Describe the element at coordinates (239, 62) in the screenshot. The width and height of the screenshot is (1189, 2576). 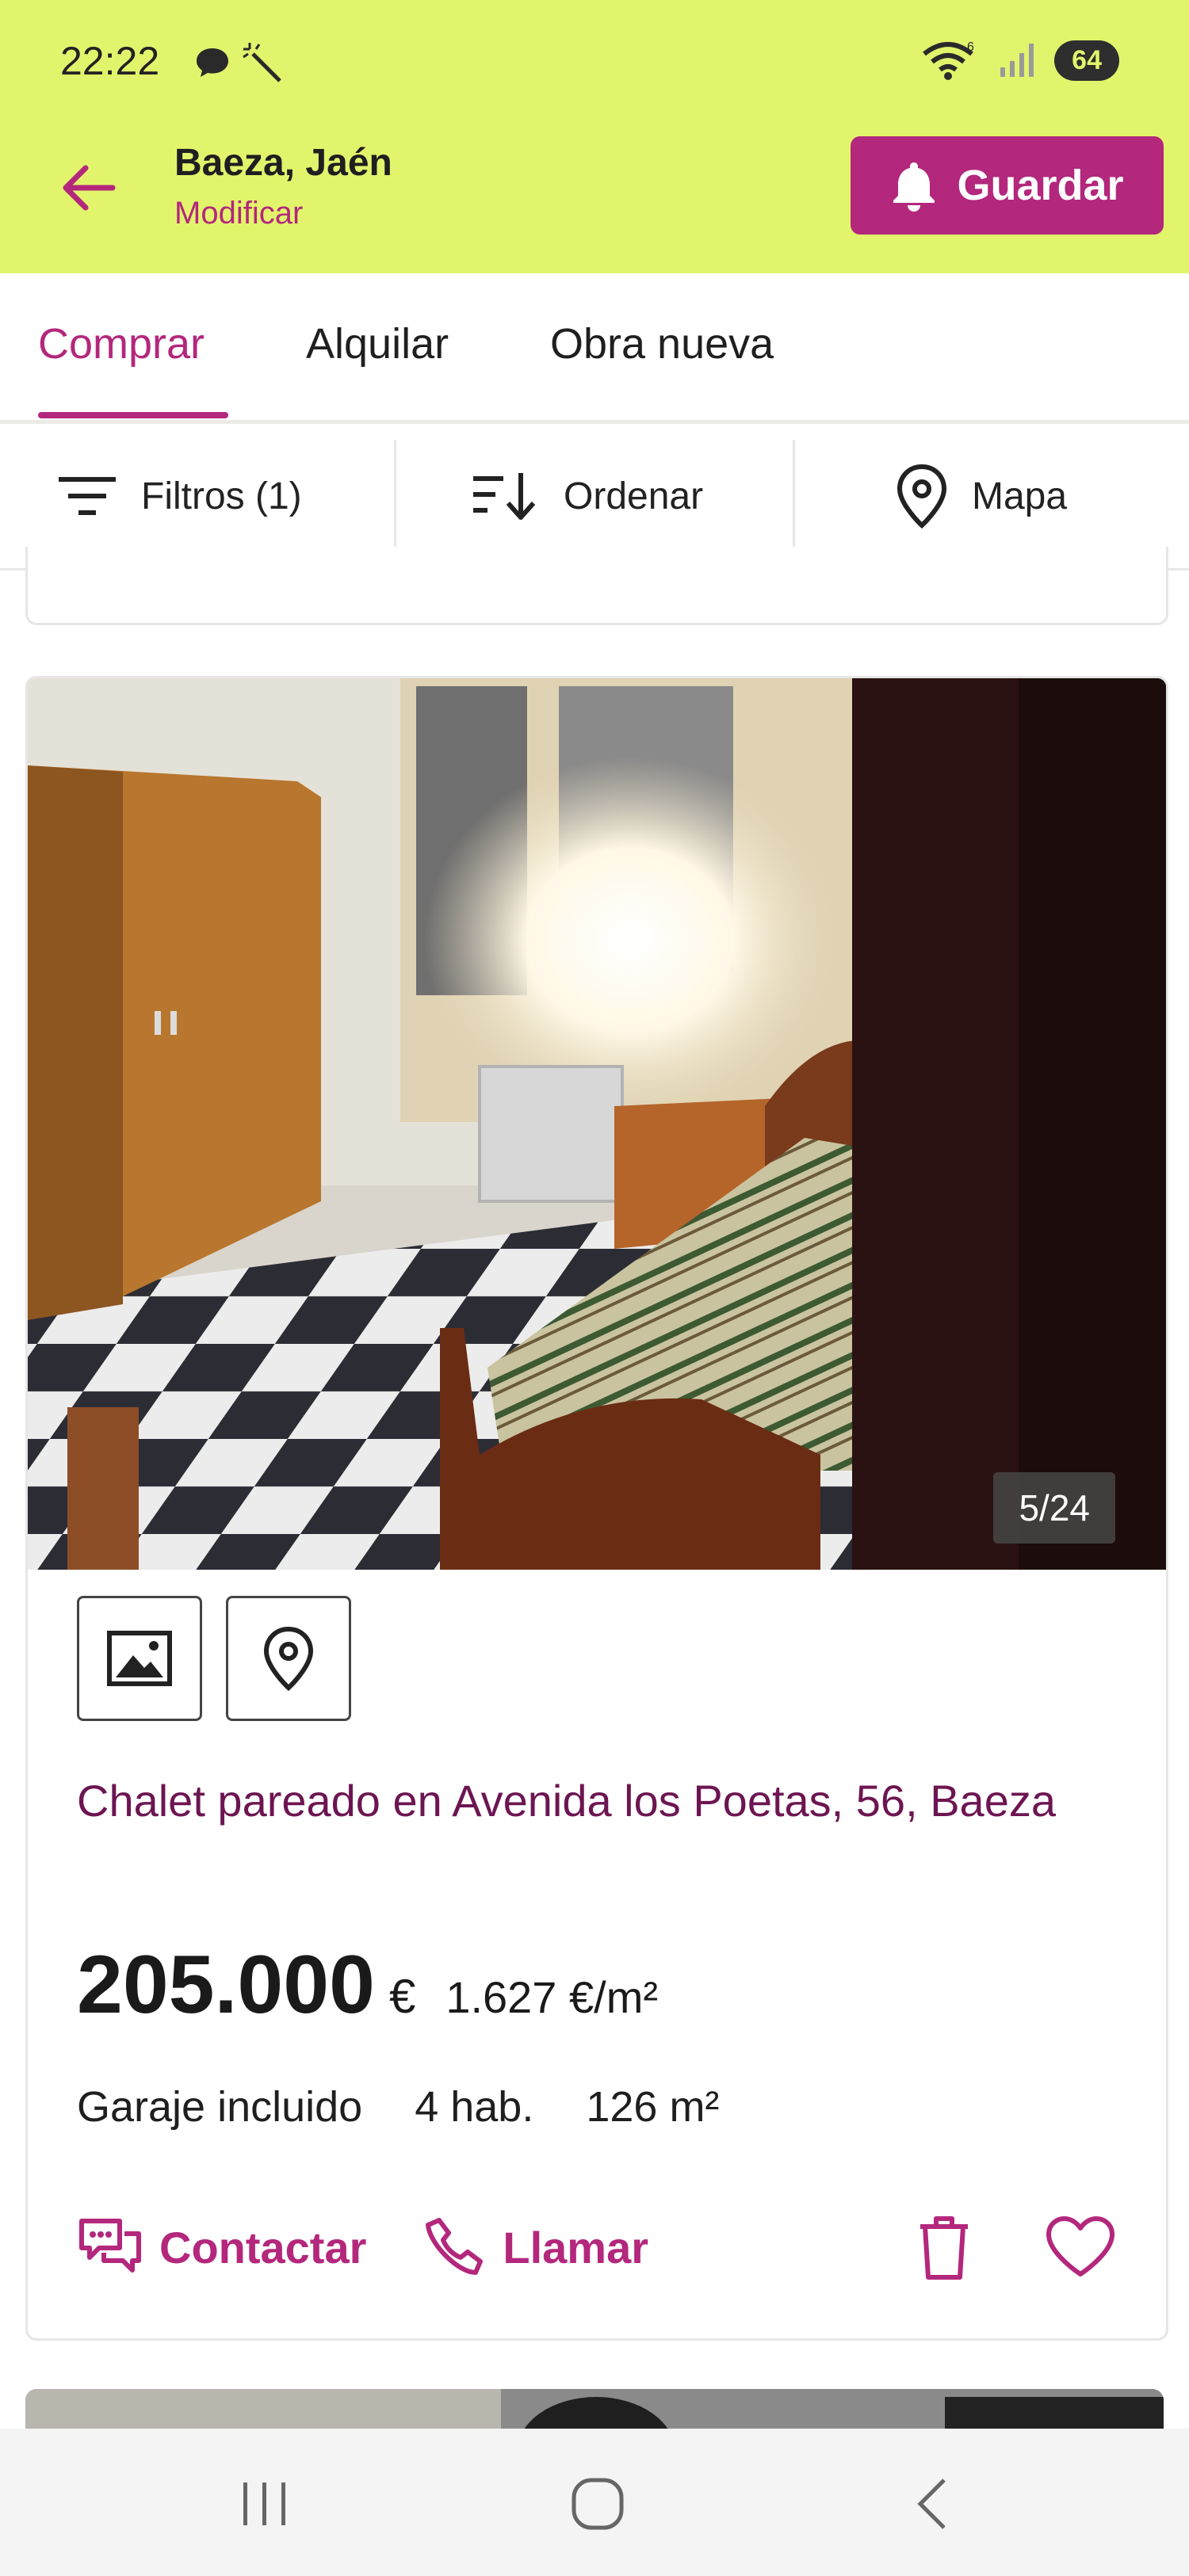
I see `status-notification-icons` at that location.